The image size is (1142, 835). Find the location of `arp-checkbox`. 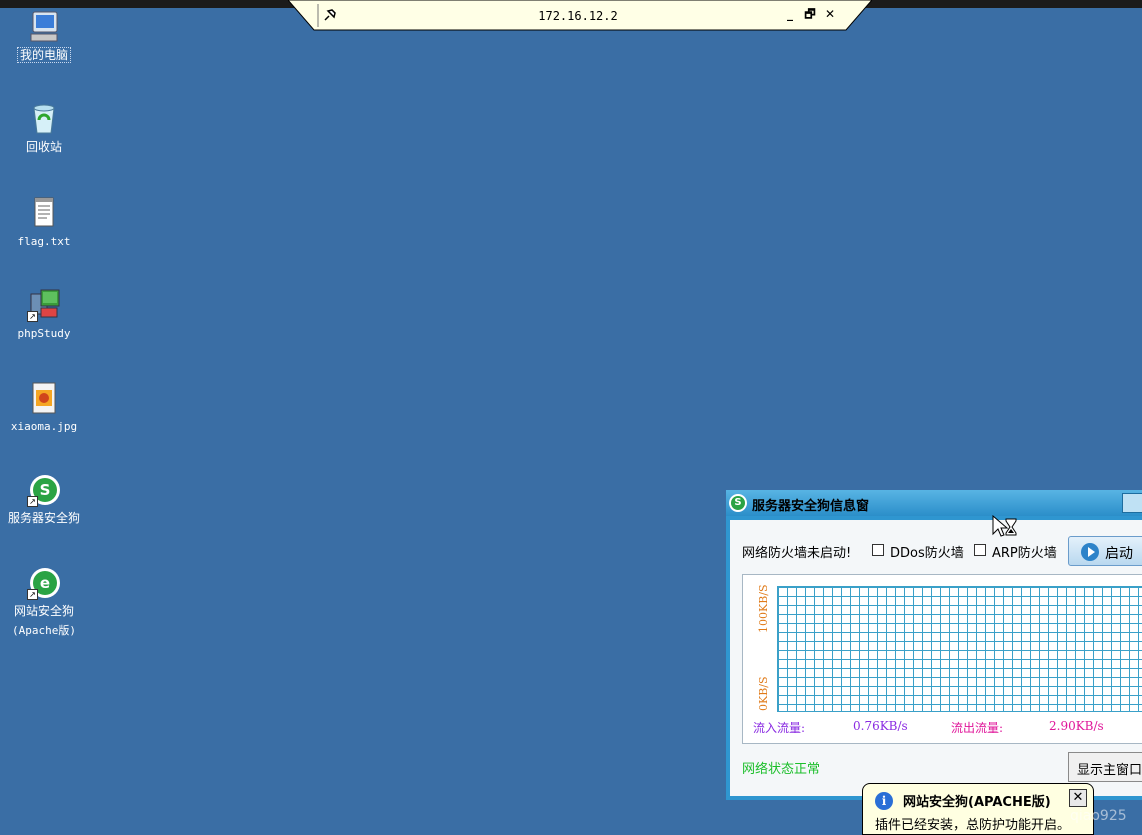

arp-checkbox is located at coordinates (980, 550).